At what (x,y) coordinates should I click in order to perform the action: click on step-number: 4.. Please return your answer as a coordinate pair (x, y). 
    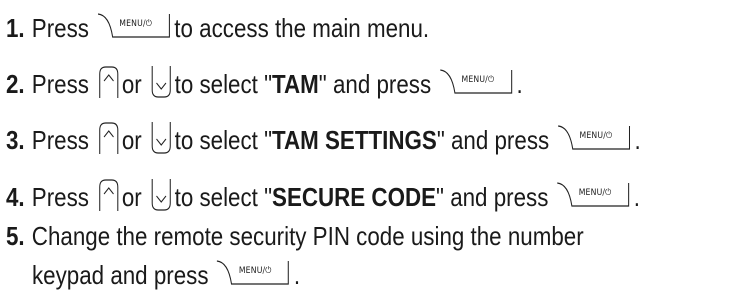
    Looking at the image, I should click on (15, 197).